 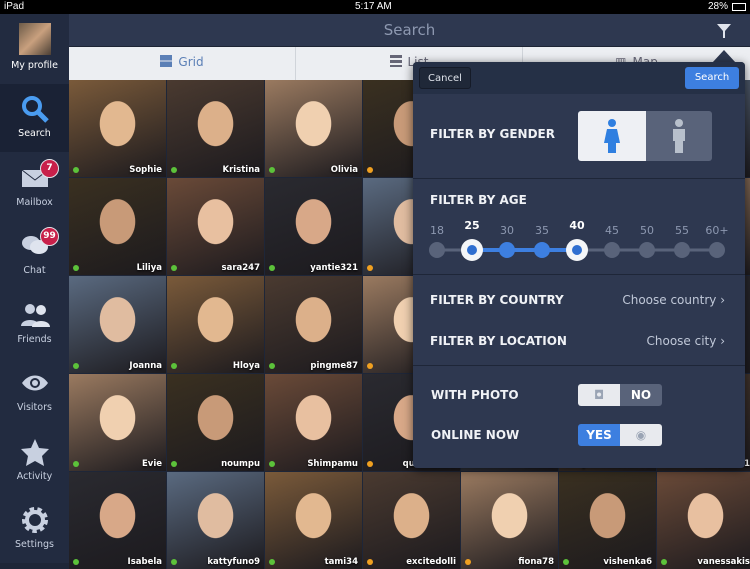 I want to click on tab-grid: Grid, so click(x=182, y=63).